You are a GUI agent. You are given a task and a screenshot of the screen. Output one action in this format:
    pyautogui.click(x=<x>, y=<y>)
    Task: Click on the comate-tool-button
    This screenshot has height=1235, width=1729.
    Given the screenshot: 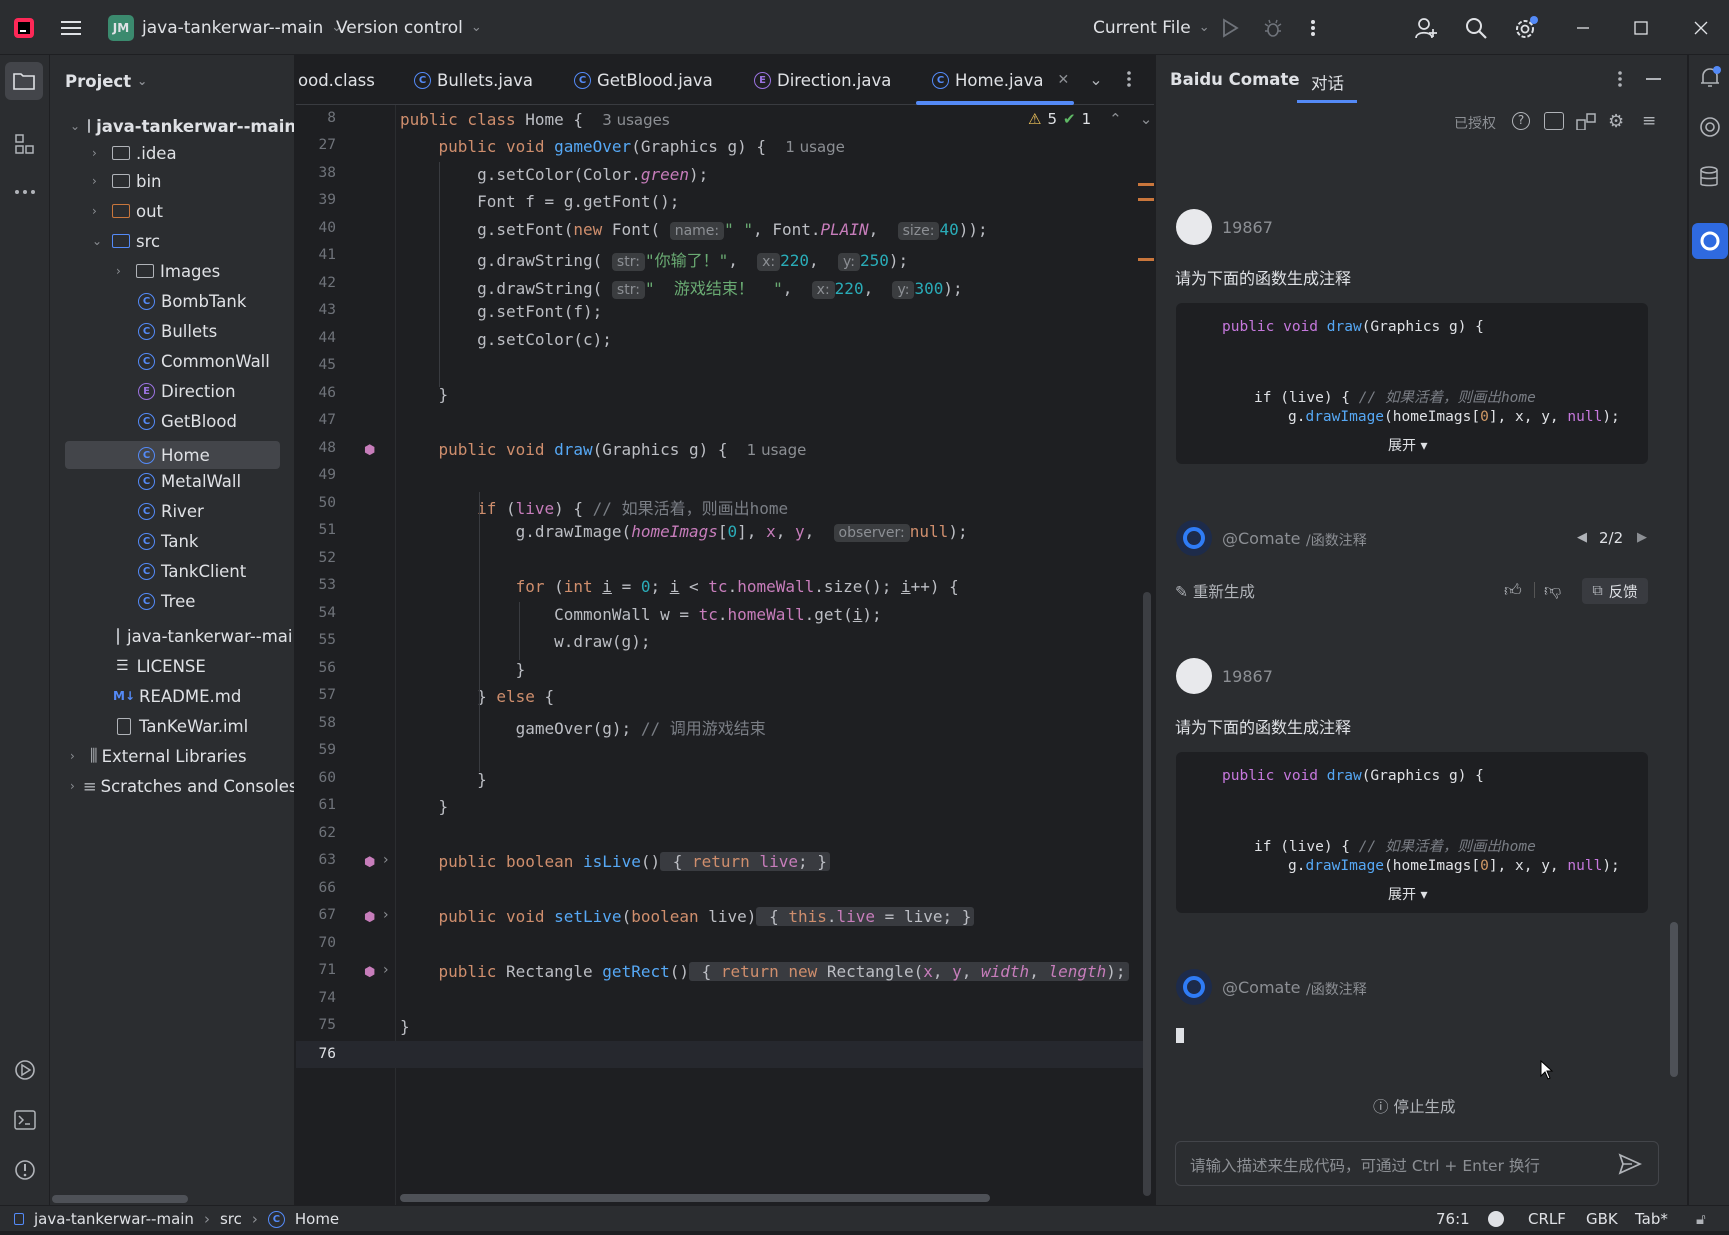 What is the action you would take?
    pyautogui.click(x=1710, y=241)
    